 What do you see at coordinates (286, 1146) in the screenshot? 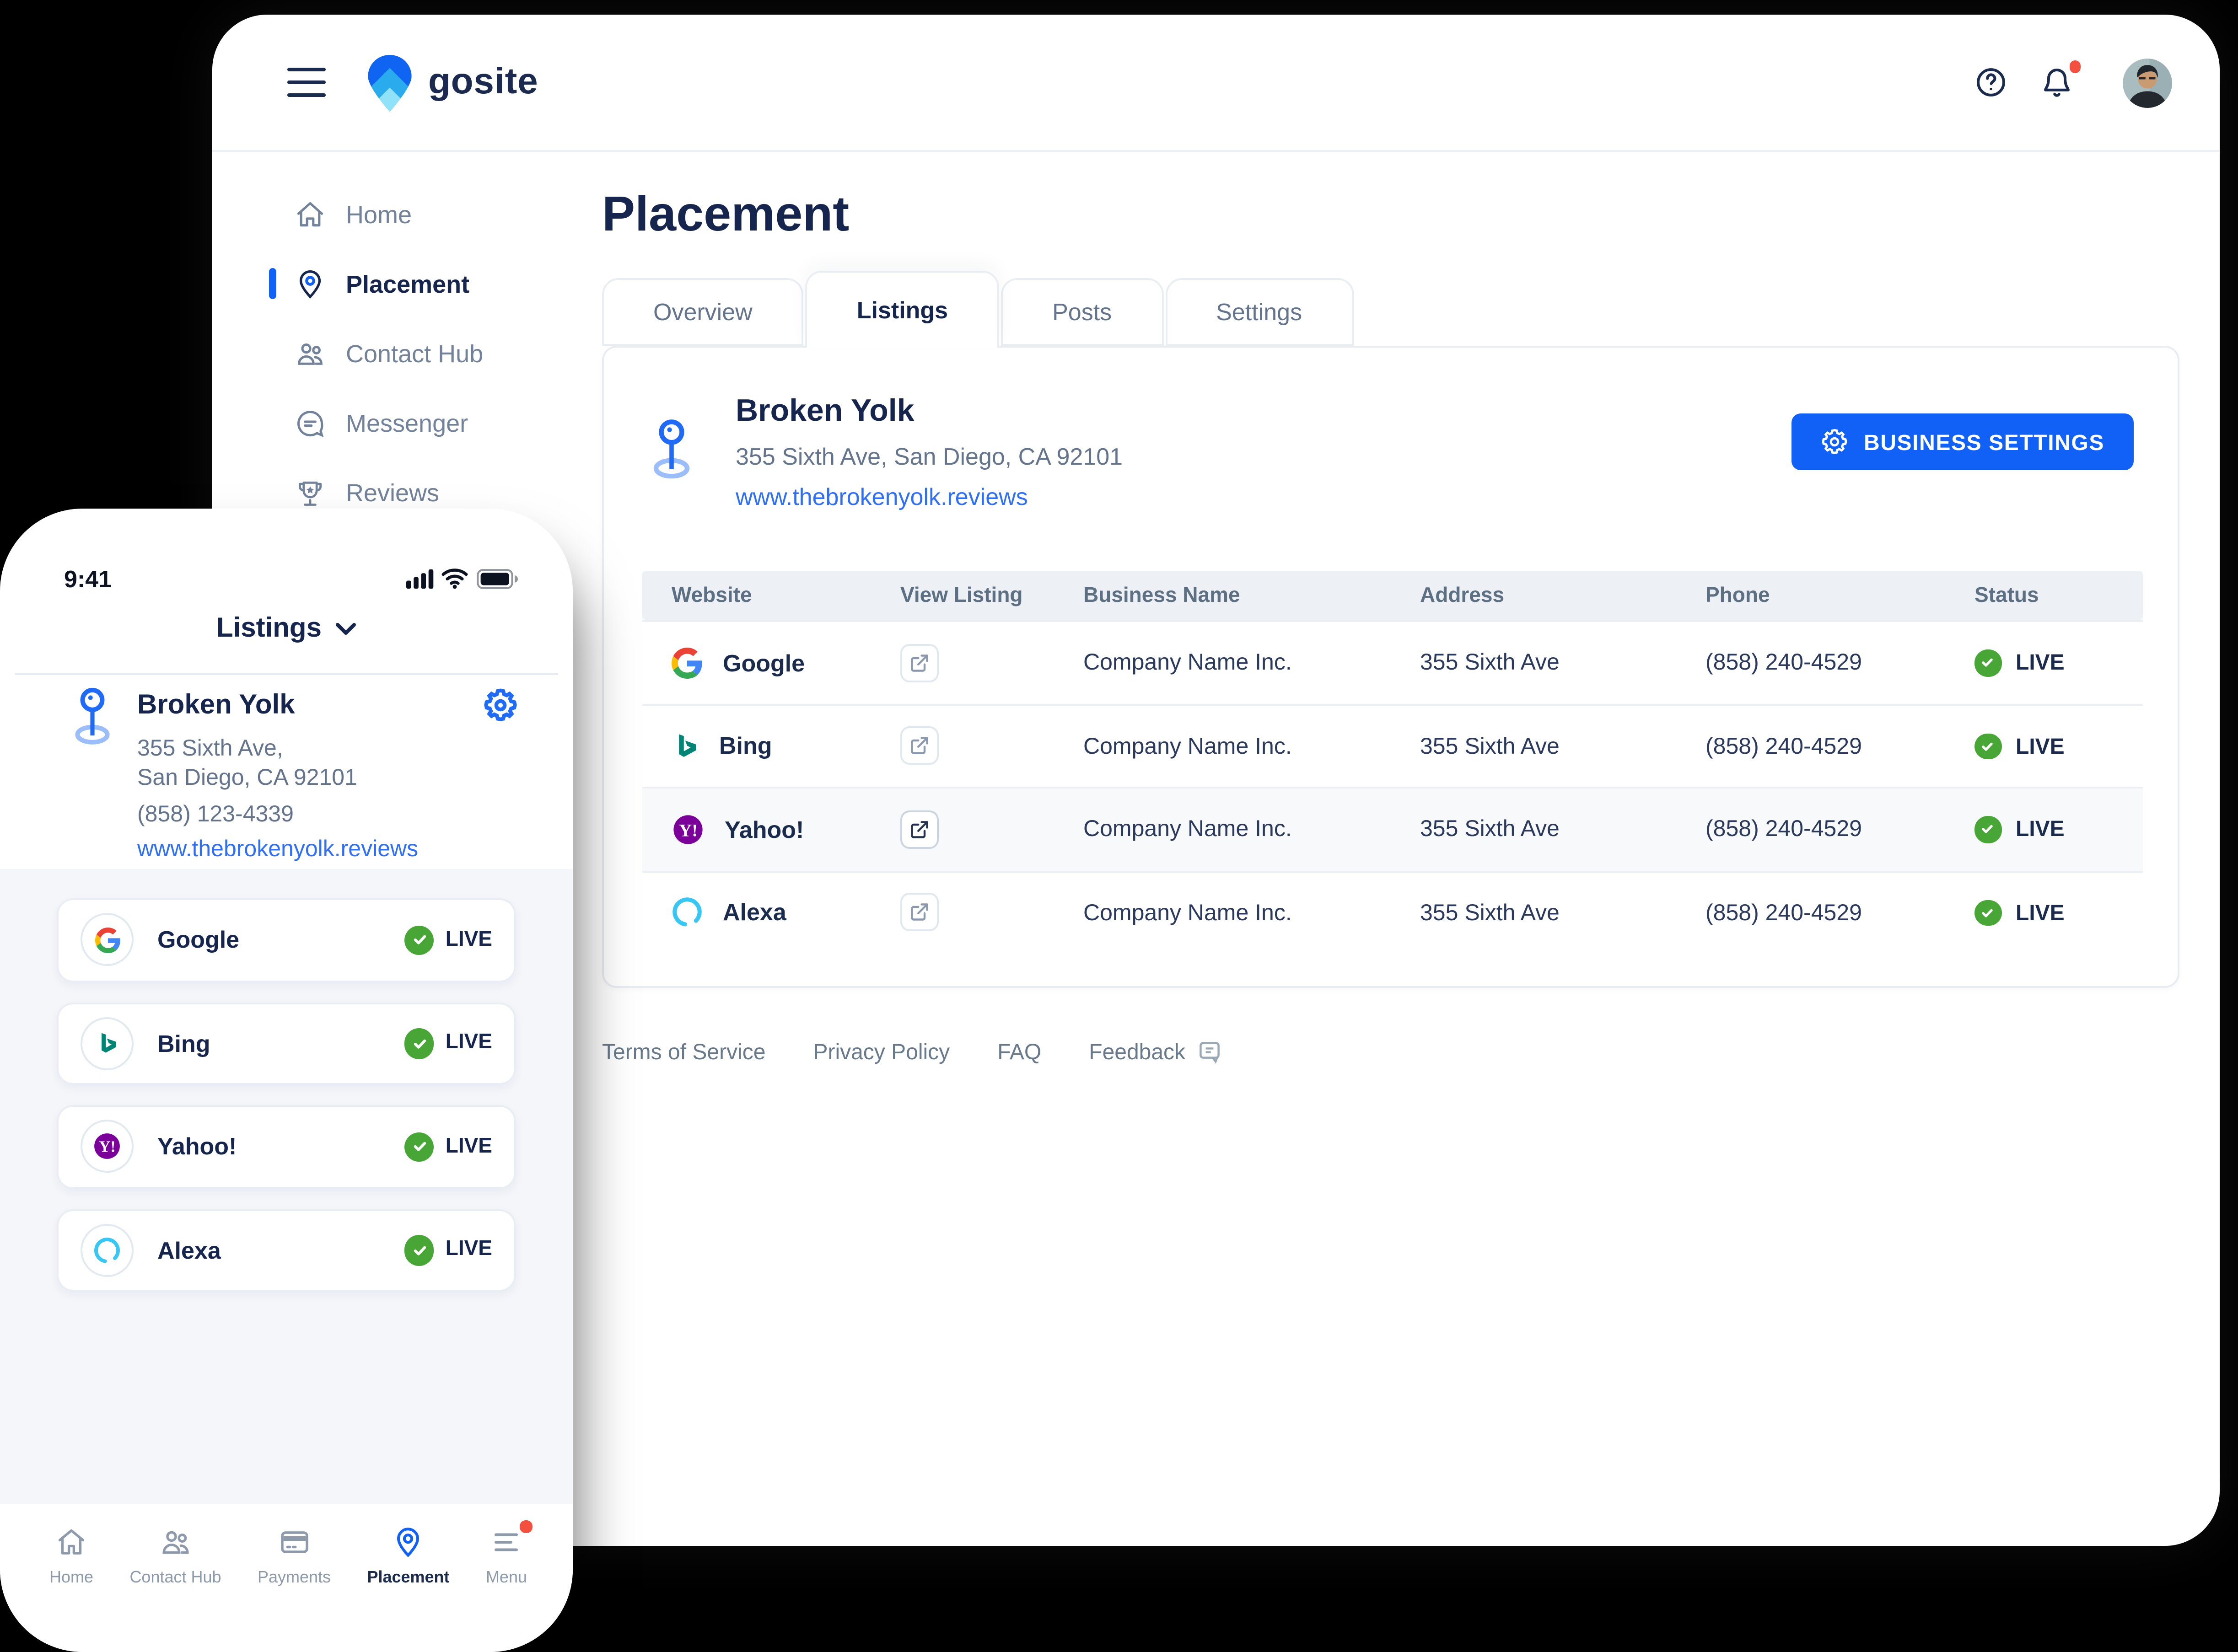
I see `list-item-yahoo: Y! Yahoo! LIVE` at bounding box center [286, 1146].